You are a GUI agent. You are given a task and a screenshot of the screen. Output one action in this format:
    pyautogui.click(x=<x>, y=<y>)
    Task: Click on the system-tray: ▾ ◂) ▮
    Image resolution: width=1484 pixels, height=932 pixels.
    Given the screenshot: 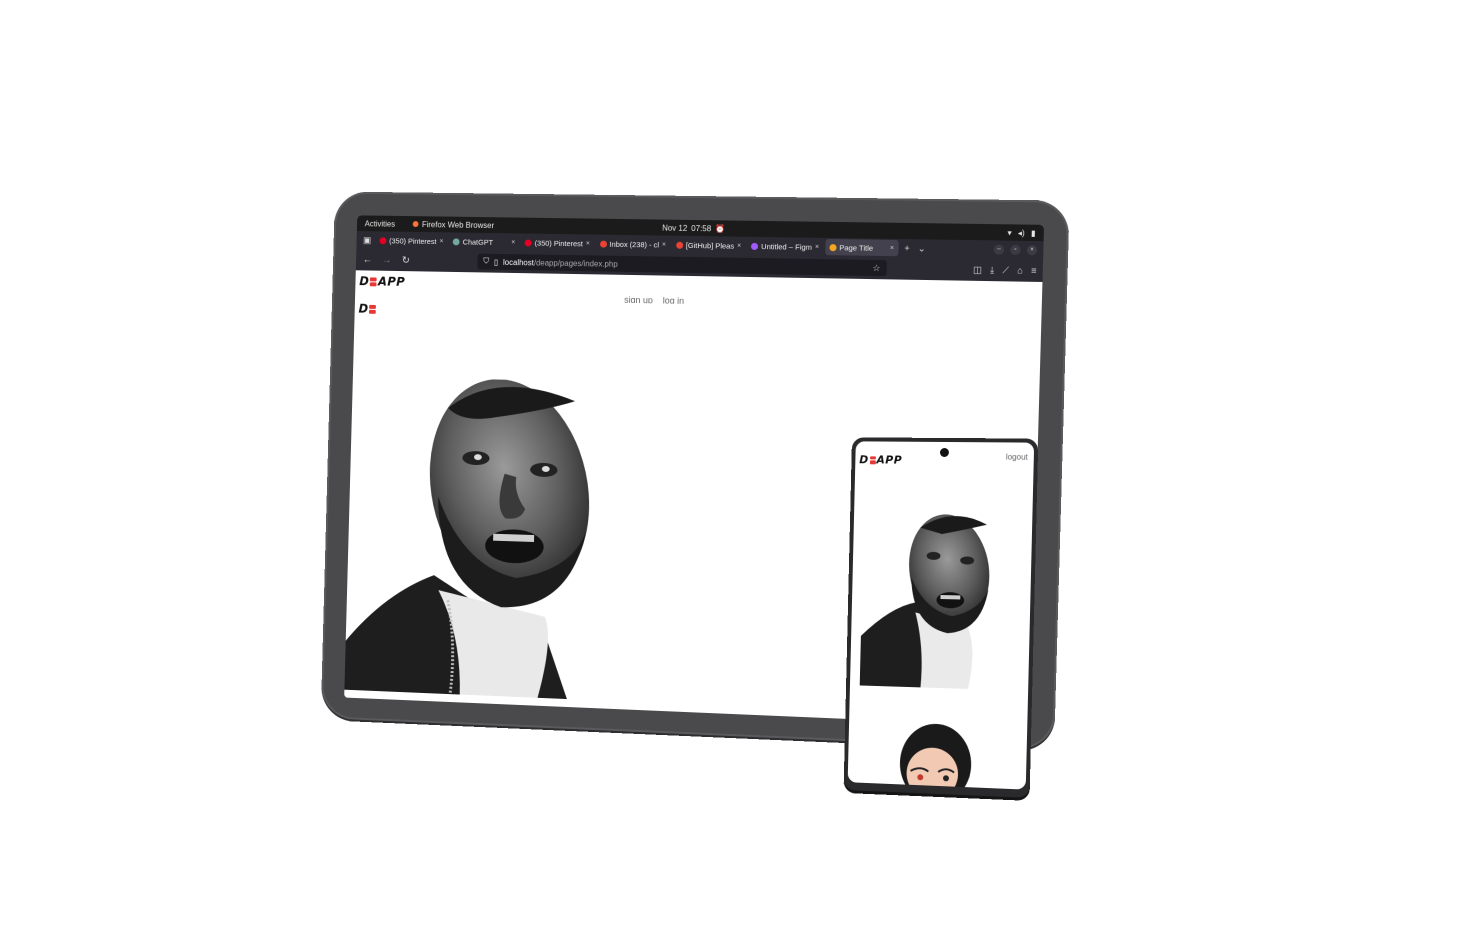 What is the action you would take?
    pyautogui.click(x=1021, y=233)
    